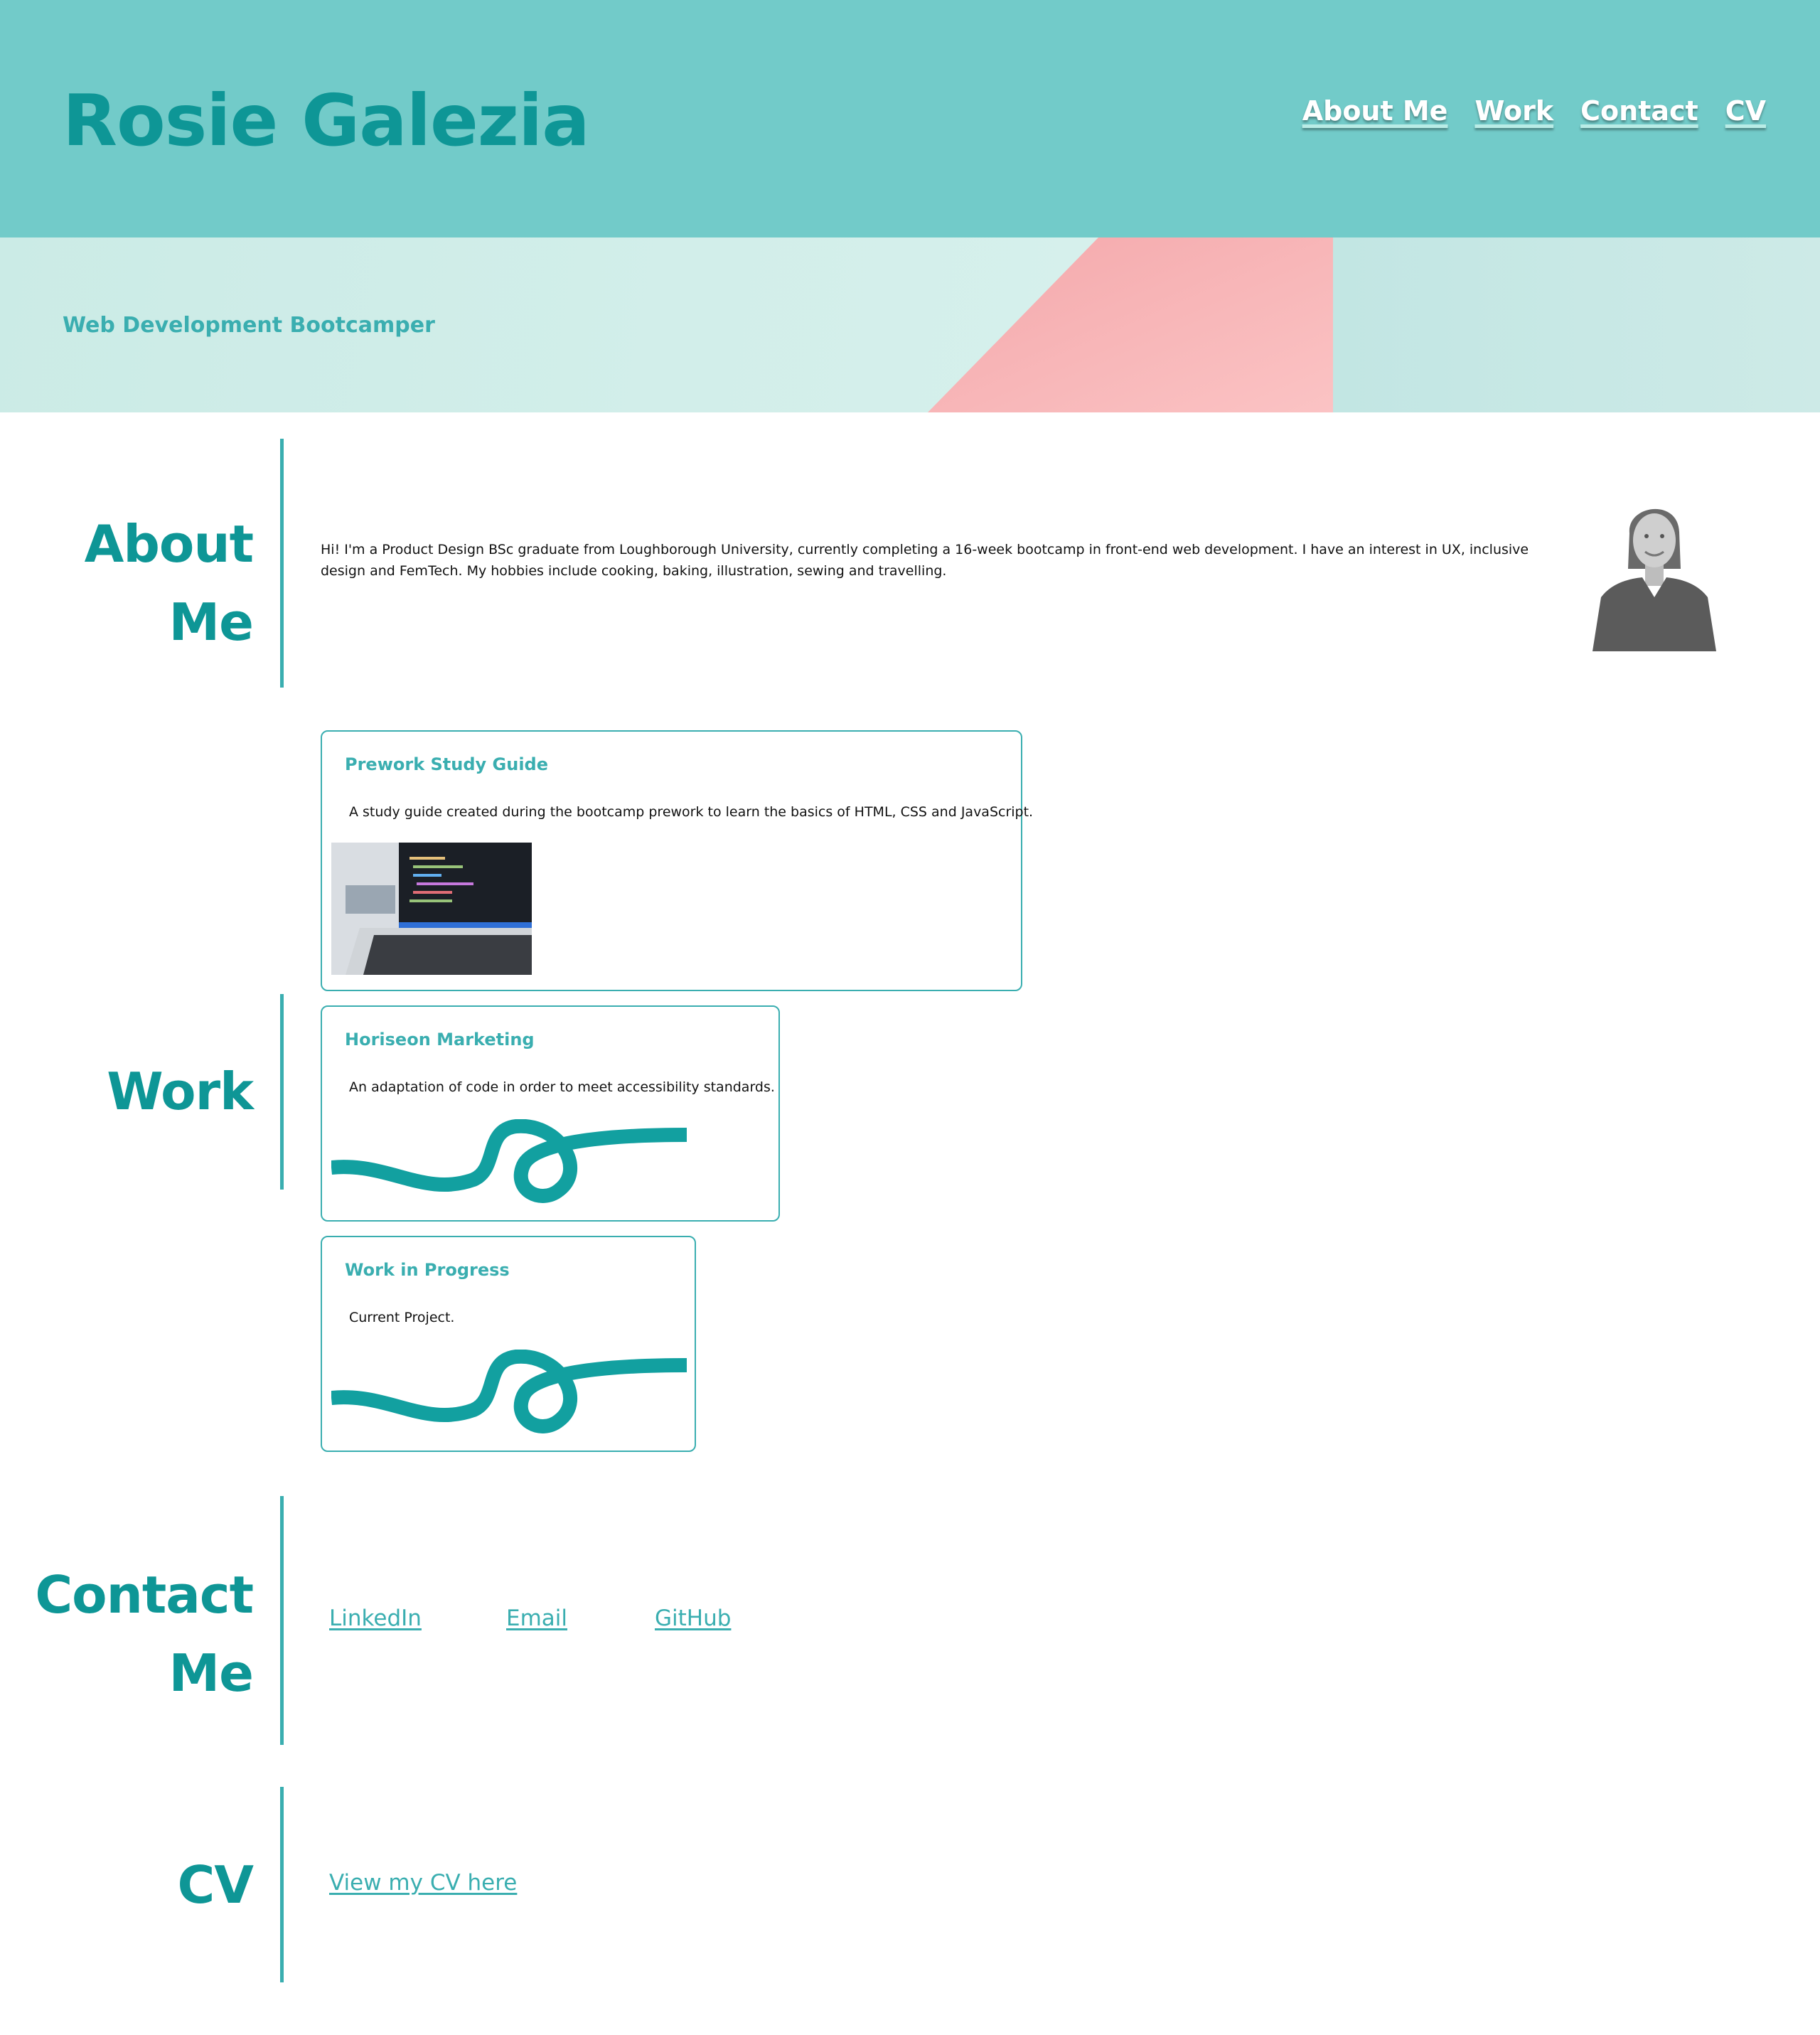 This screenshot has width=1820, height=2035. I want to click on about-heading: About Me, so click(169, 583).